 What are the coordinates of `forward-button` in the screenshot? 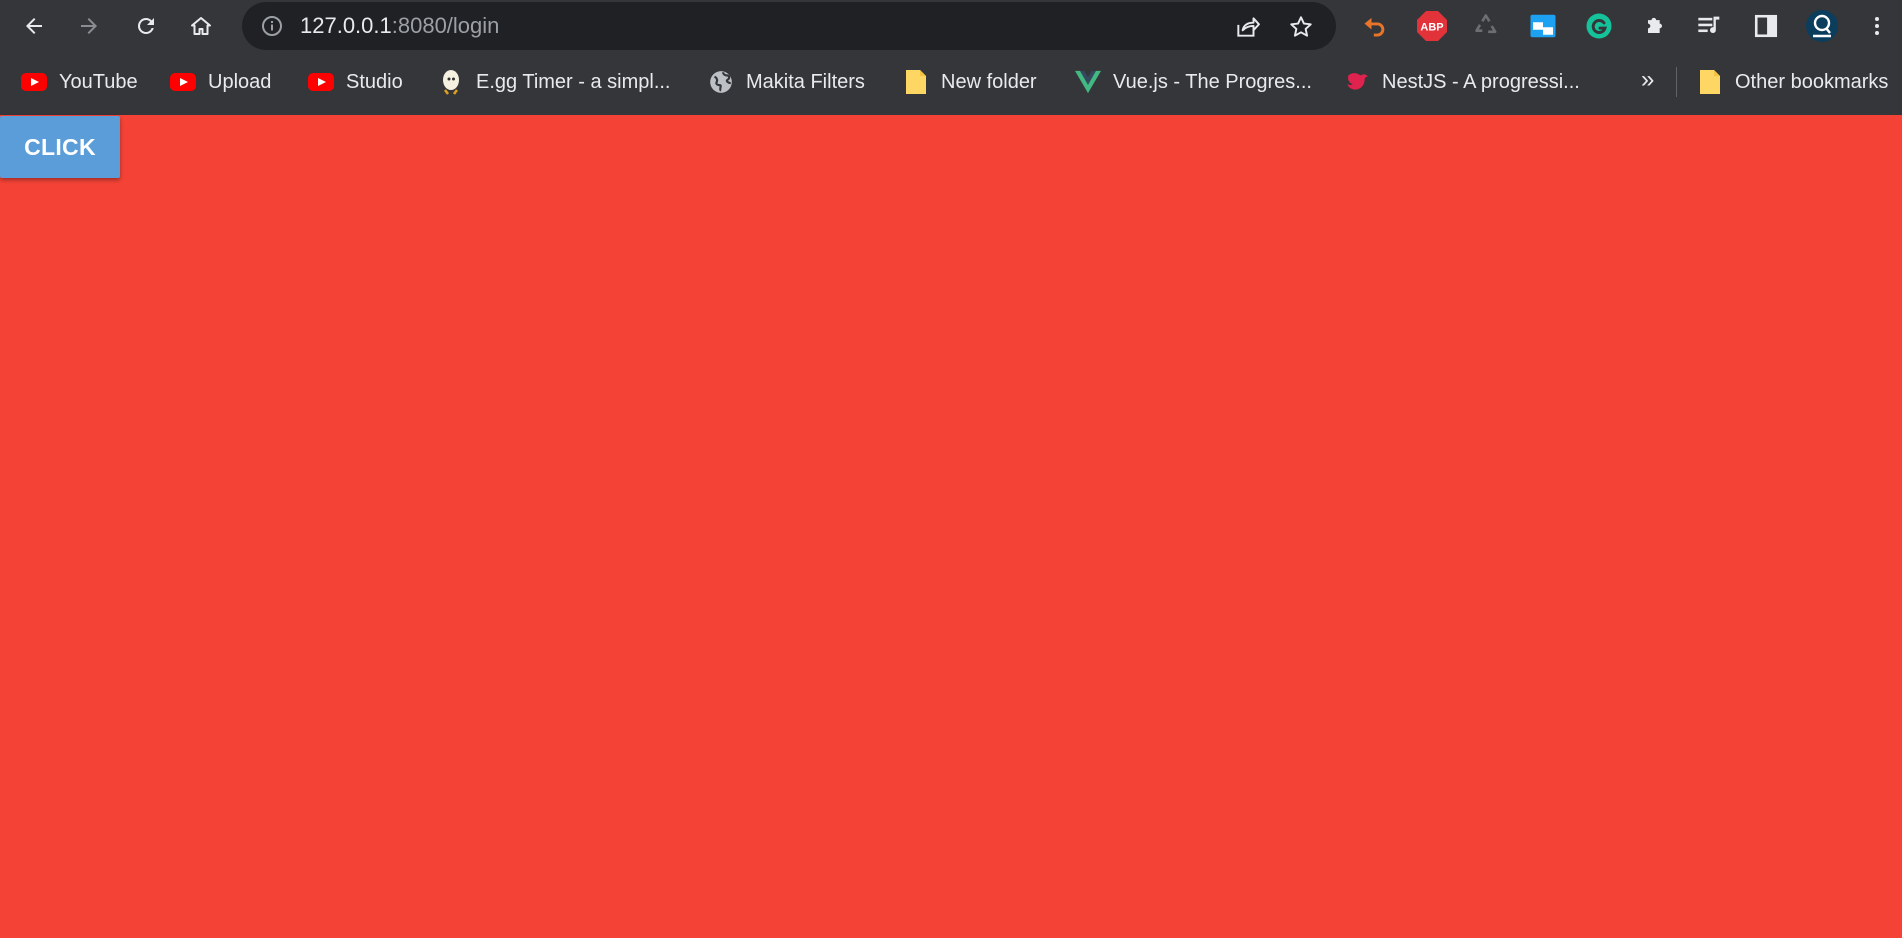 It's located at (89, 26).